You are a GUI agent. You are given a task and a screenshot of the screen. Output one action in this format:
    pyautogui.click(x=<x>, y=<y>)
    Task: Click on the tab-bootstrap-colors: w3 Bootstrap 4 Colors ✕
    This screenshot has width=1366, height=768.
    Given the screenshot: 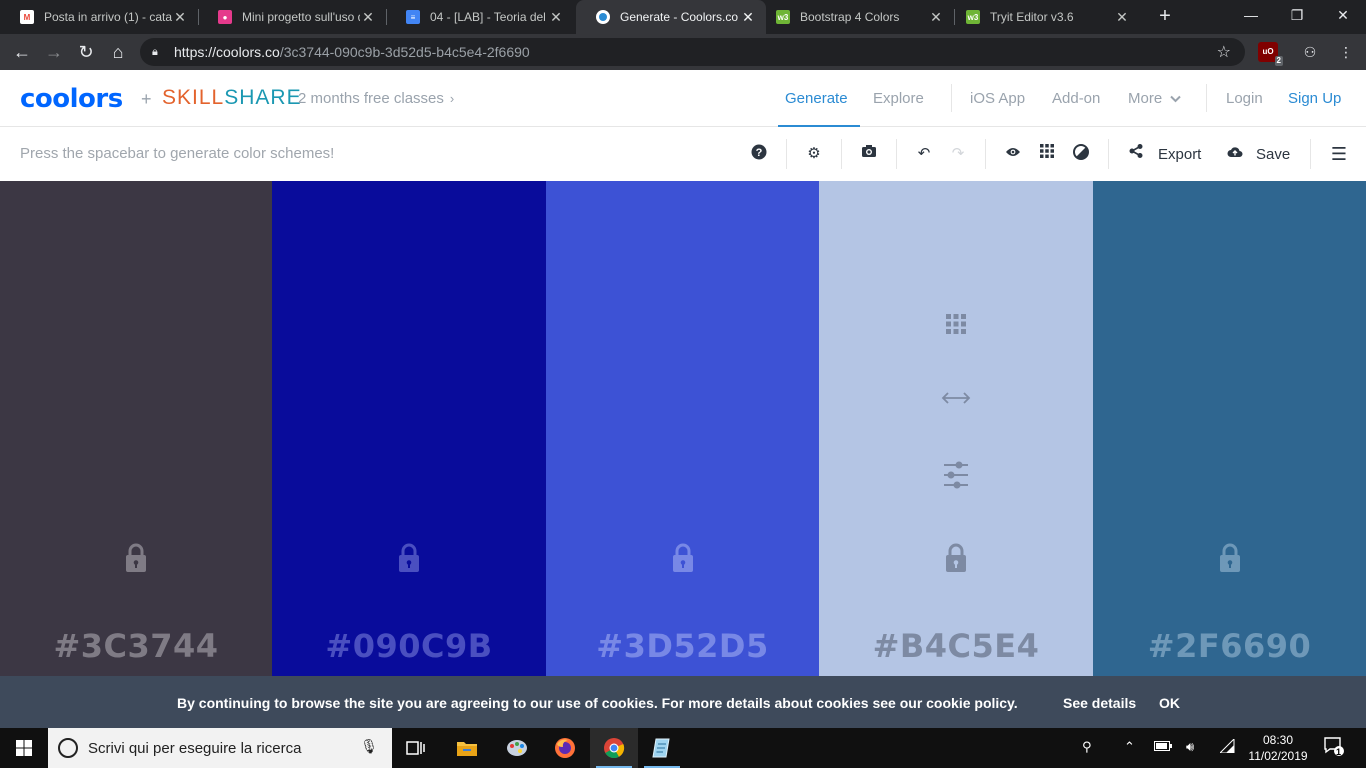 What is the action you would take?
    pyautogui.click(x=855, y=17)
    